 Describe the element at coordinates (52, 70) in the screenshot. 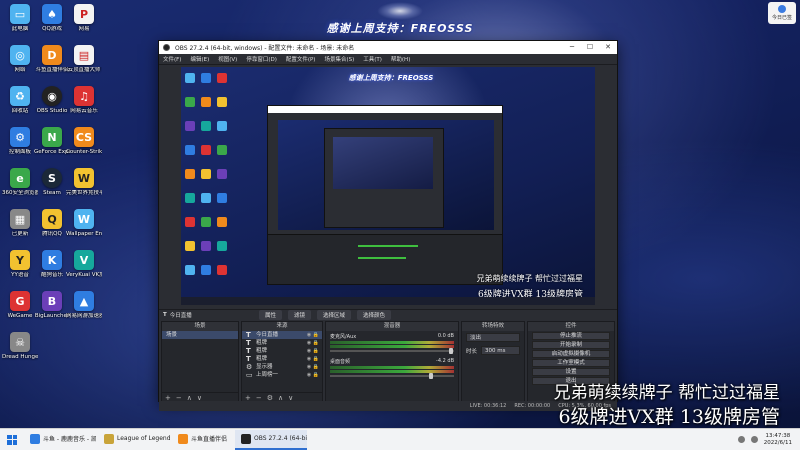

I see `desktop-icon-label: 斗鱼直播伴侣` at that location.